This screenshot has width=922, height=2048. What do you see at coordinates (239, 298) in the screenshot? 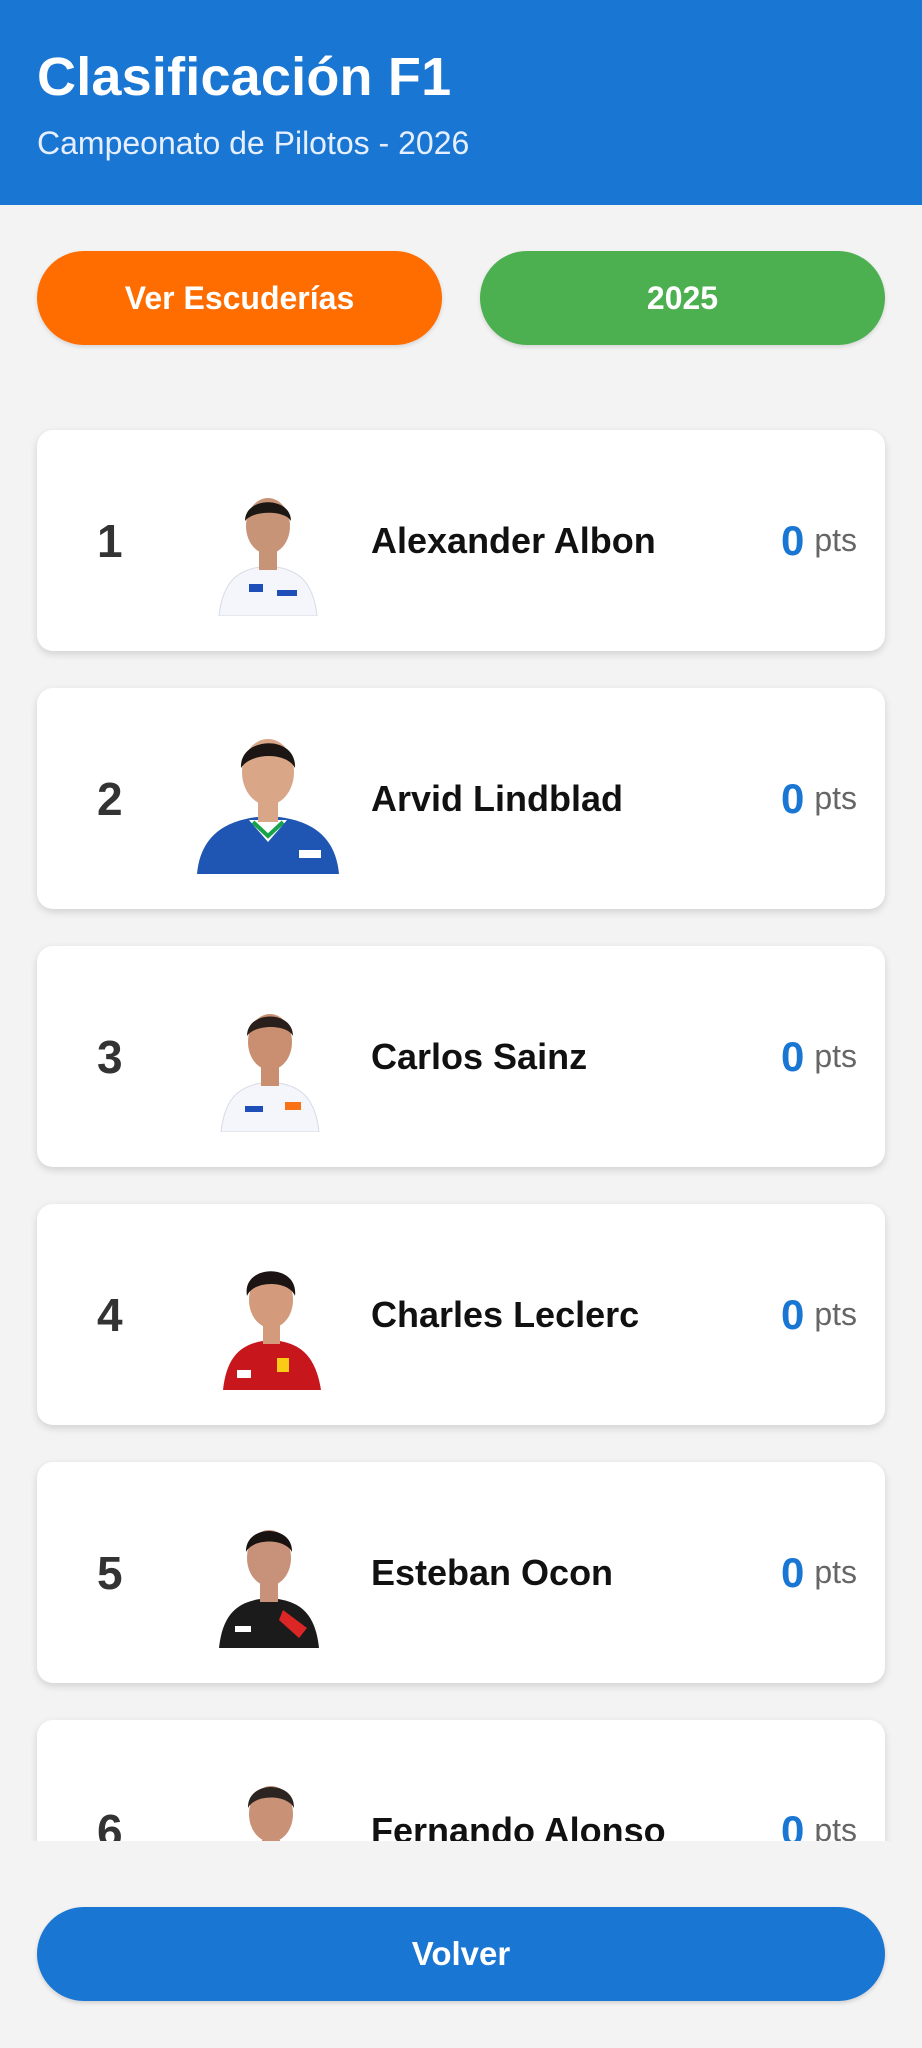
I see `view-teams-button: Ver Escuderías` at bounding box center [239, 298].